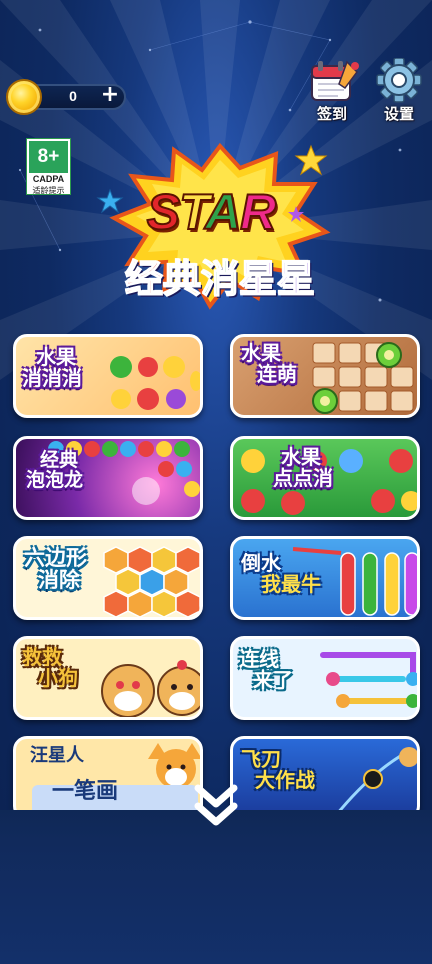  Describe the element at coordinates (48, 157) in the screenshot. I see `age-rating-value: 8+` at that location.